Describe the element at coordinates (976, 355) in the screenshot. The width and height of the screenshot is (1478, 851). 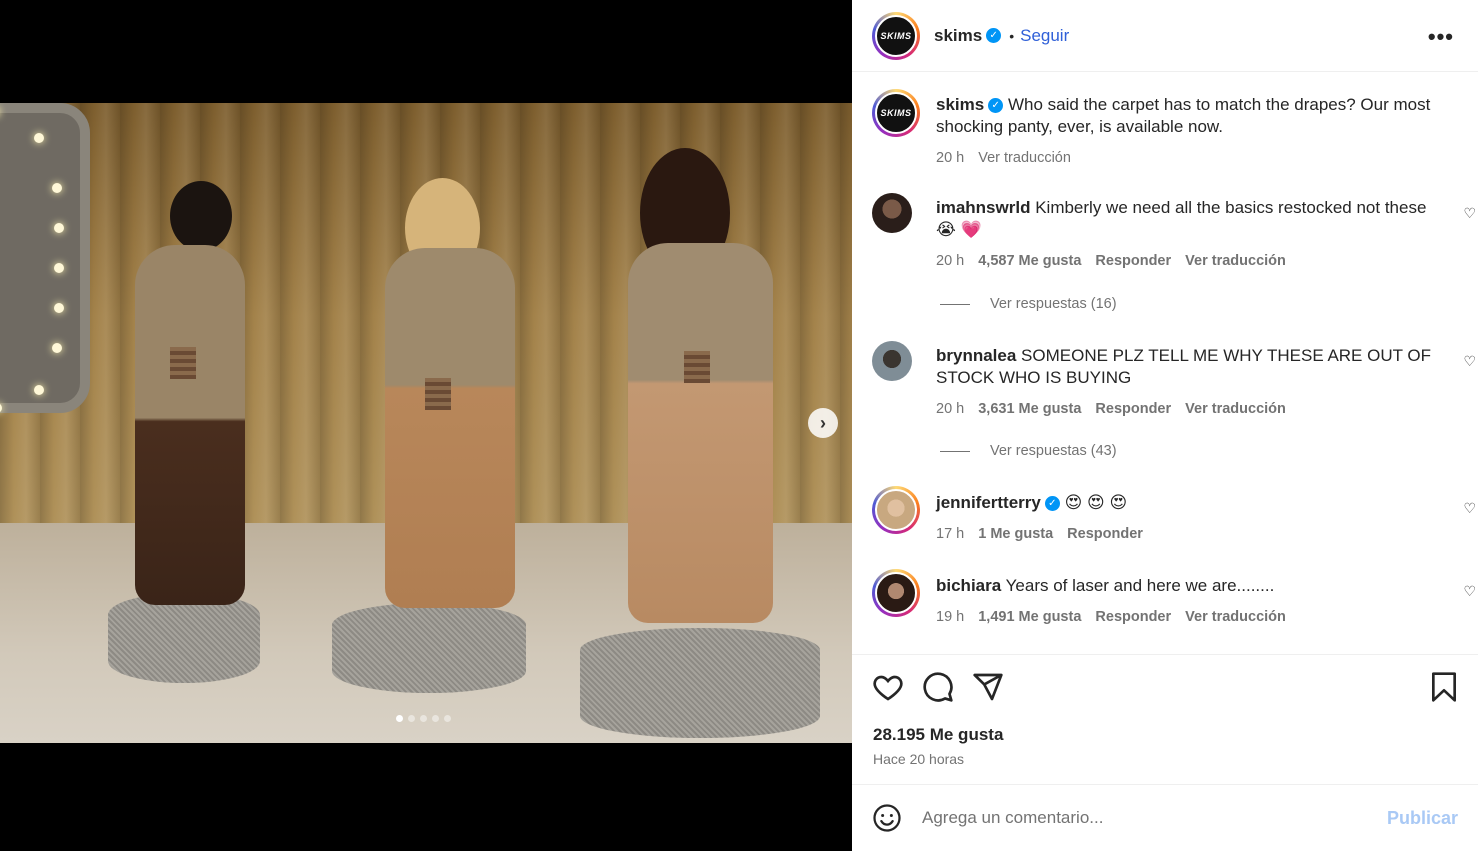
I see `comment-username: brynnalea` at that location.